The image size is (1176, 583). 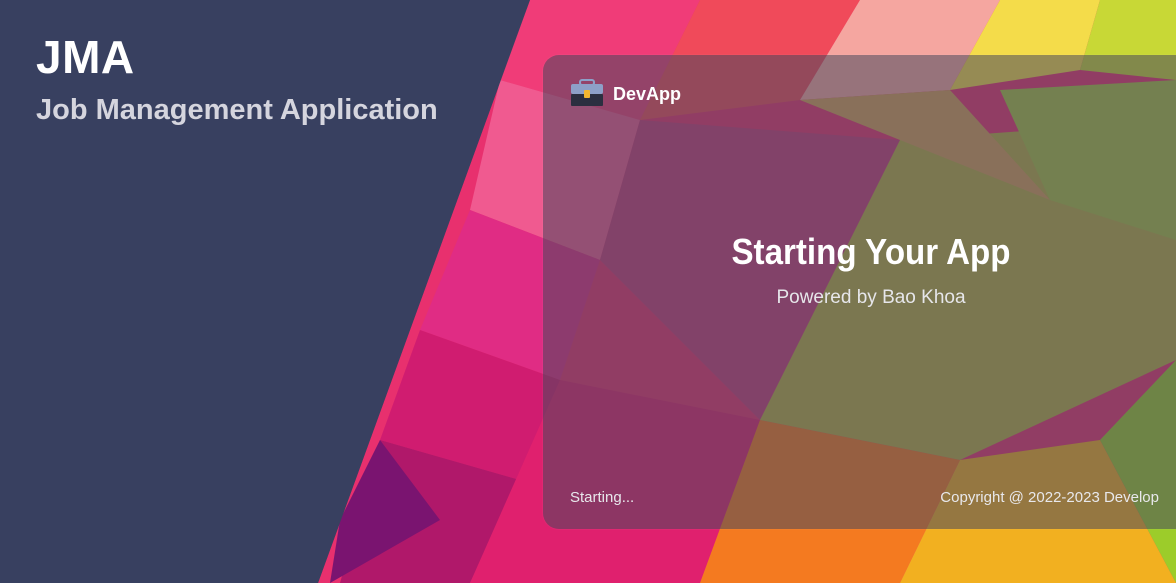 I want to click on powered-by-text: Powered by Bao Khoa, so click(x=871, y=297).